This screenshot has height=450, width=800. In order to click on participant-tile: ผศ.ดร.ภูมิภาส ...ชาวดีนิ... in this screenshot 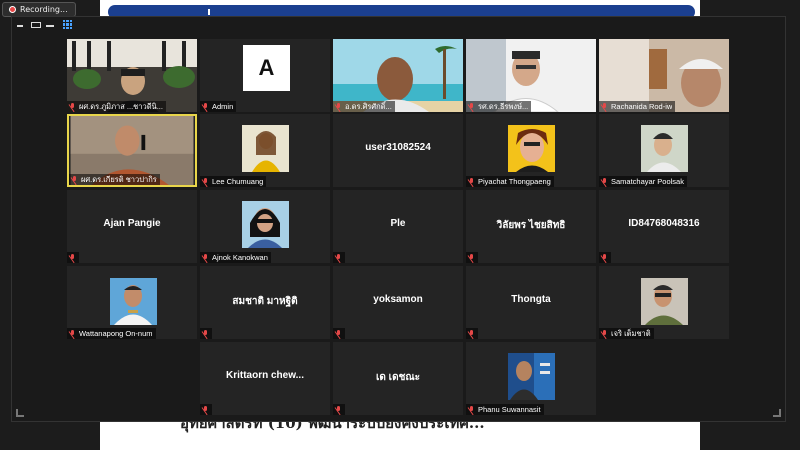, I will do `click(132, 75)`.